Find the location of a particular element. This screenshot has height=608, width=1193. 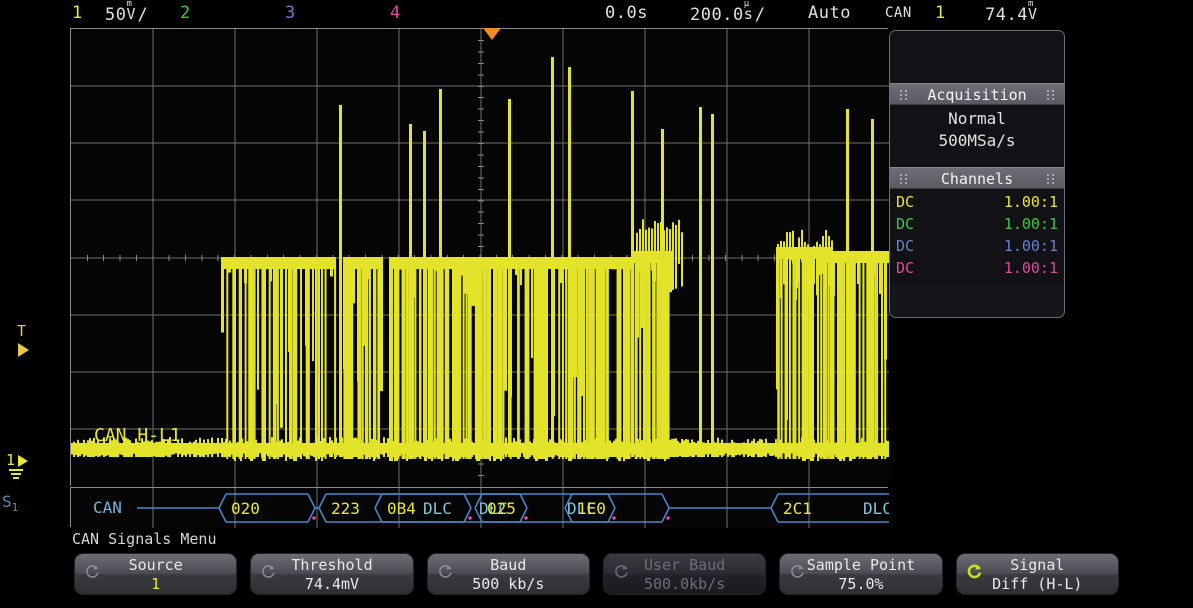

channels-panel-header: Channels is located at coordinates (977, 178).